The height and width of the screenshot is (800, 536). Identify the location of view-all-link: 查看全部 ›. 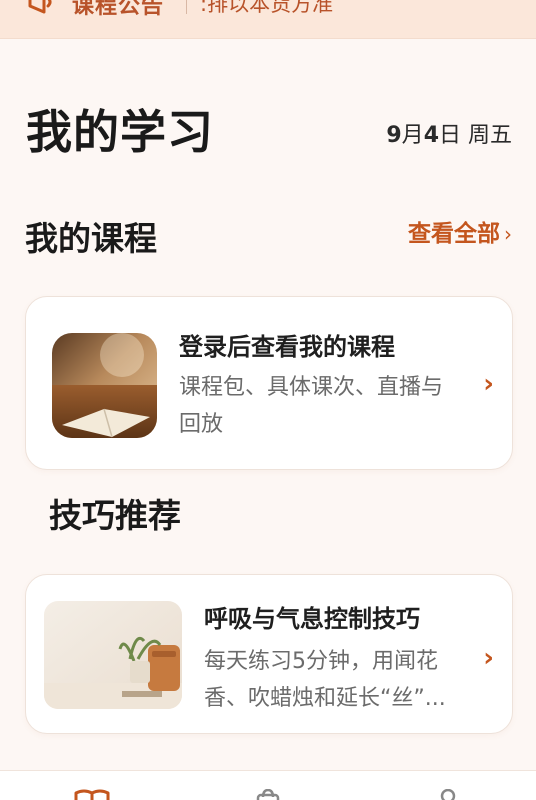
(460, 231).